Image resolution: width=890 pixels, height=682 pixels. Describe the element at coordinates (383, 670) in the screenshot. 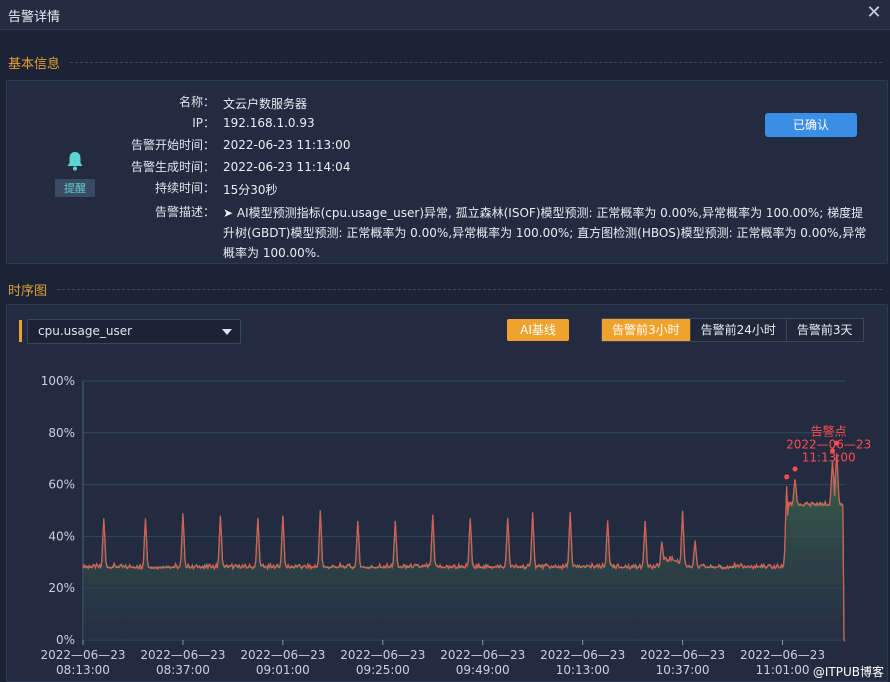

I see `x-tick-label-time: 09:25:00` at that location.